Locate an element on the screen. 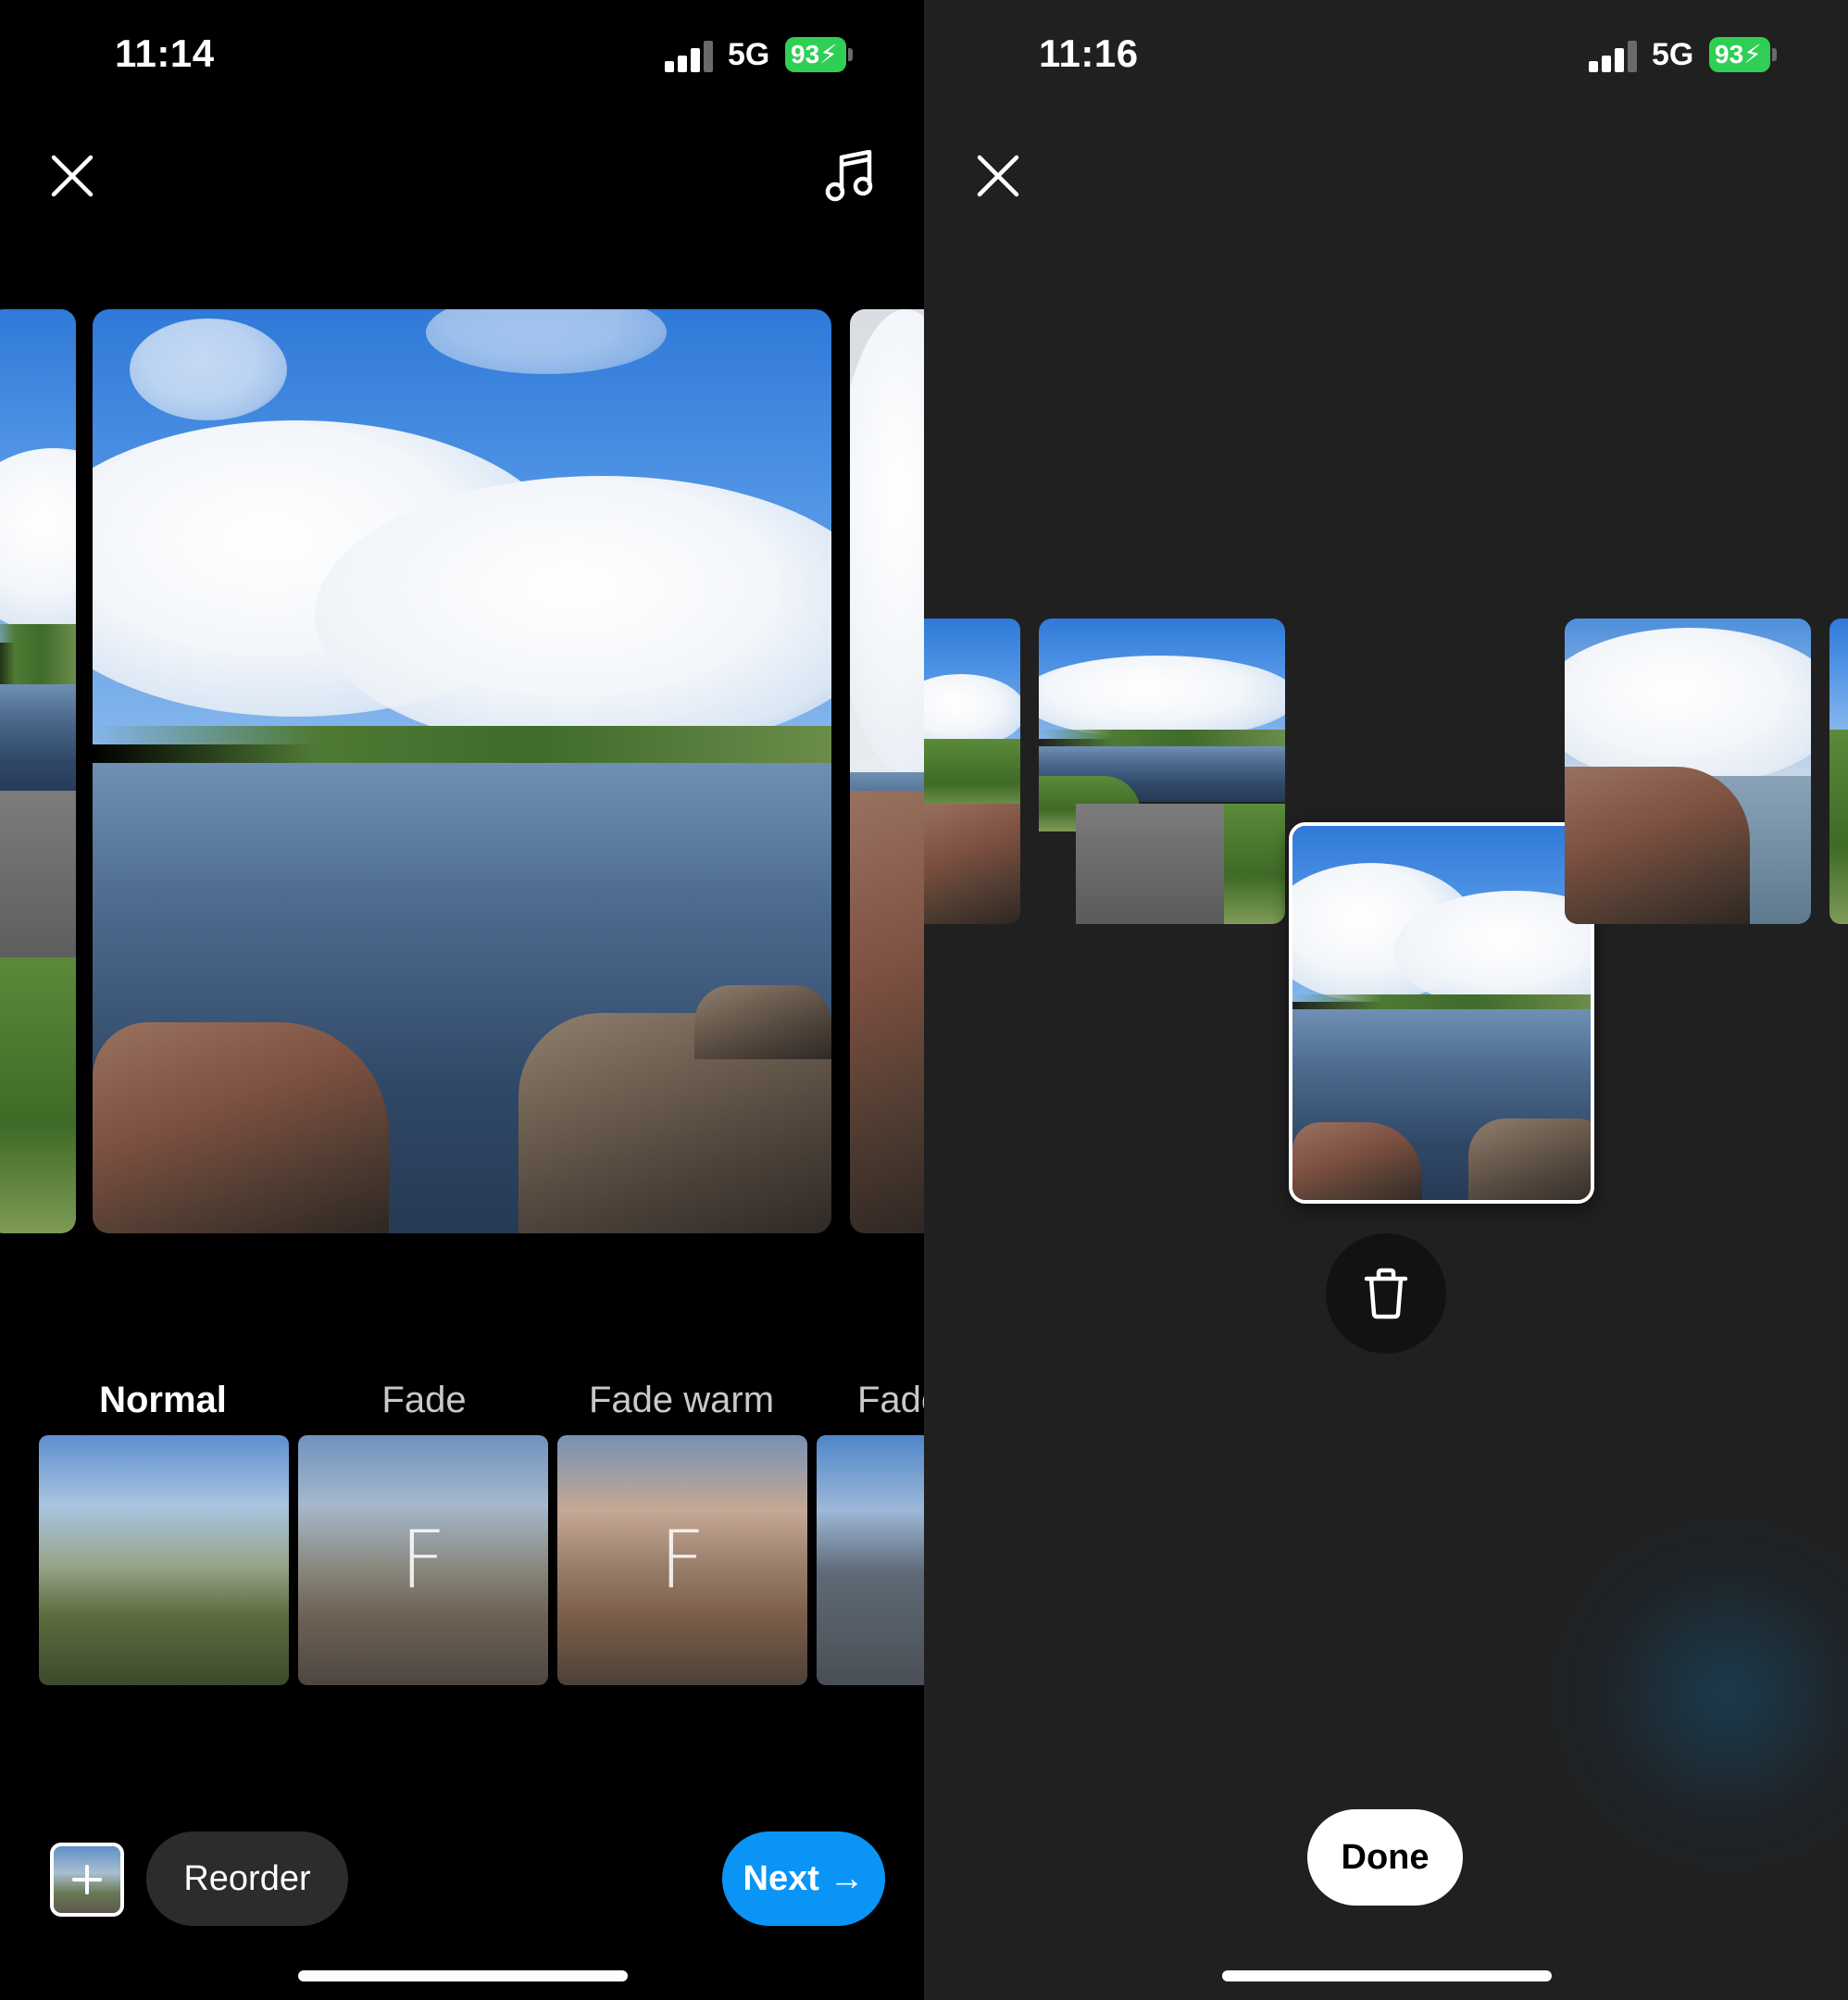 The height and width of the screenshot is (2000, 1848). trash-icon is located at coordinates (1386, 1293).